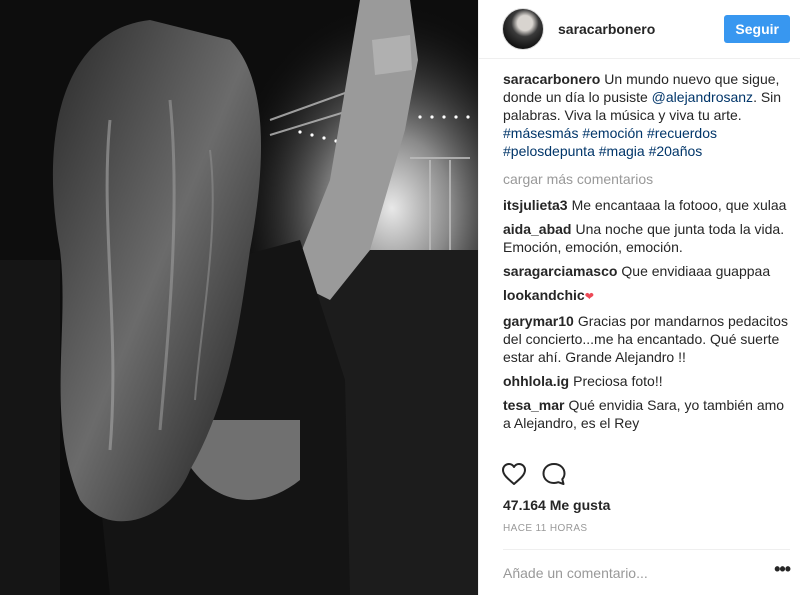 The height and width of the screenshot is (596, 800). I want to click on speech-bubble-icon, so click(554, 474).